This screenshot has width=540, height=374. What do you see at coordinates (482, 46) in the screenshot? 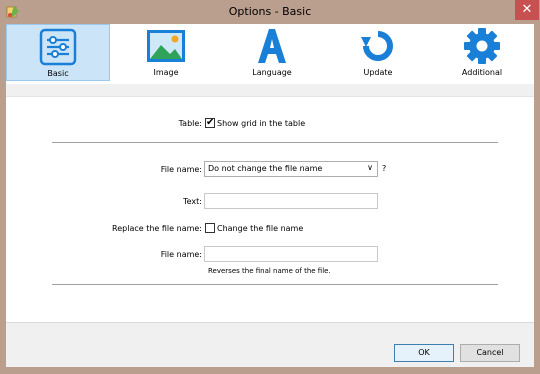
I see `gear-icon` at bounding box center [482, 46].